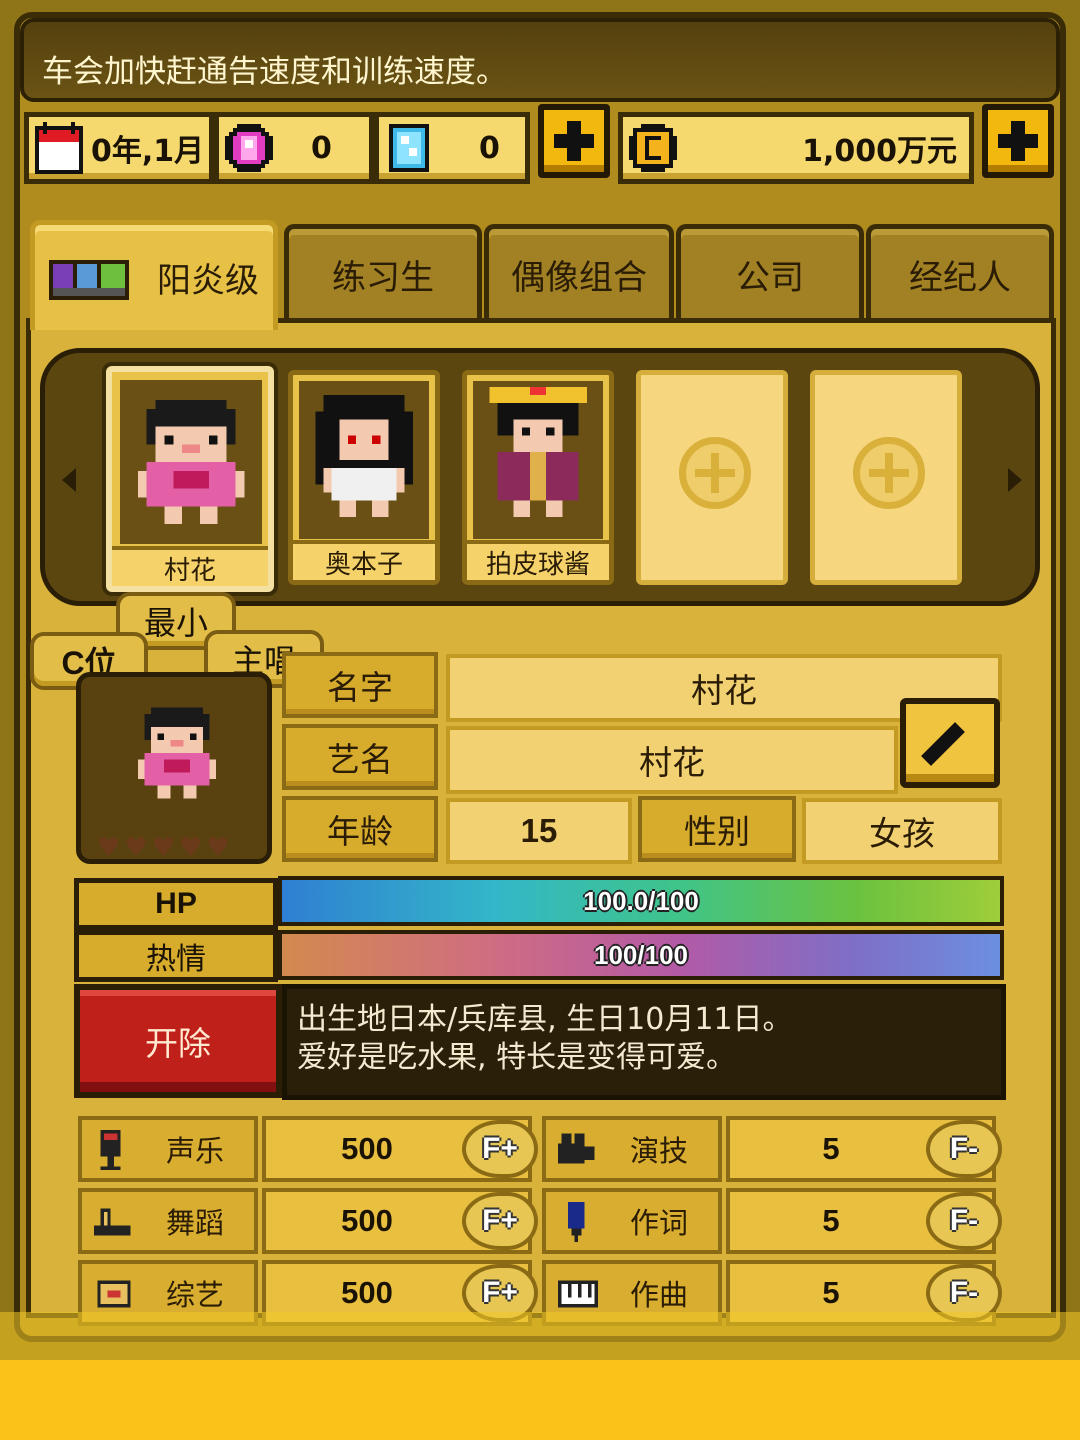 The image size is (1080, 1440). I want to click on label-text: 性别, so click(717, 831).